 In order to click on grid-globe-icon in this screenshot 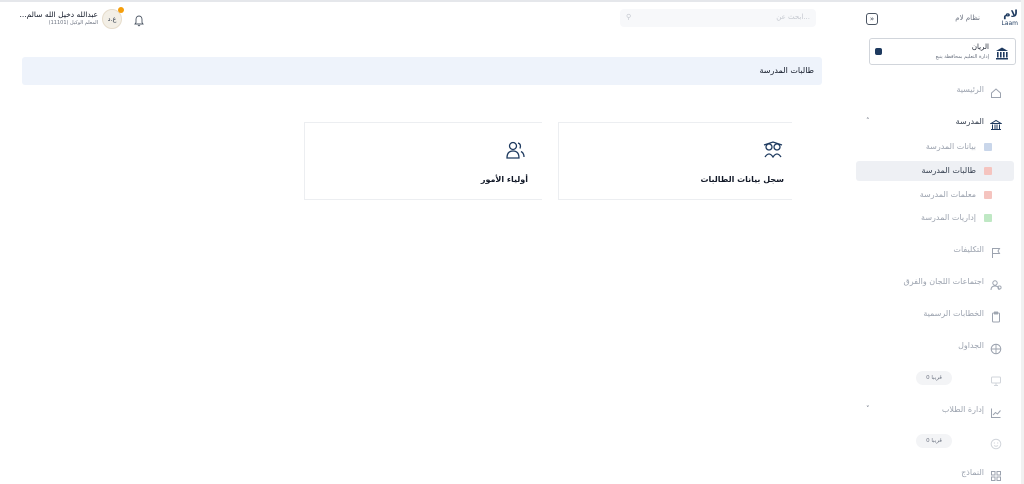, I will do `click(996, 347)`.